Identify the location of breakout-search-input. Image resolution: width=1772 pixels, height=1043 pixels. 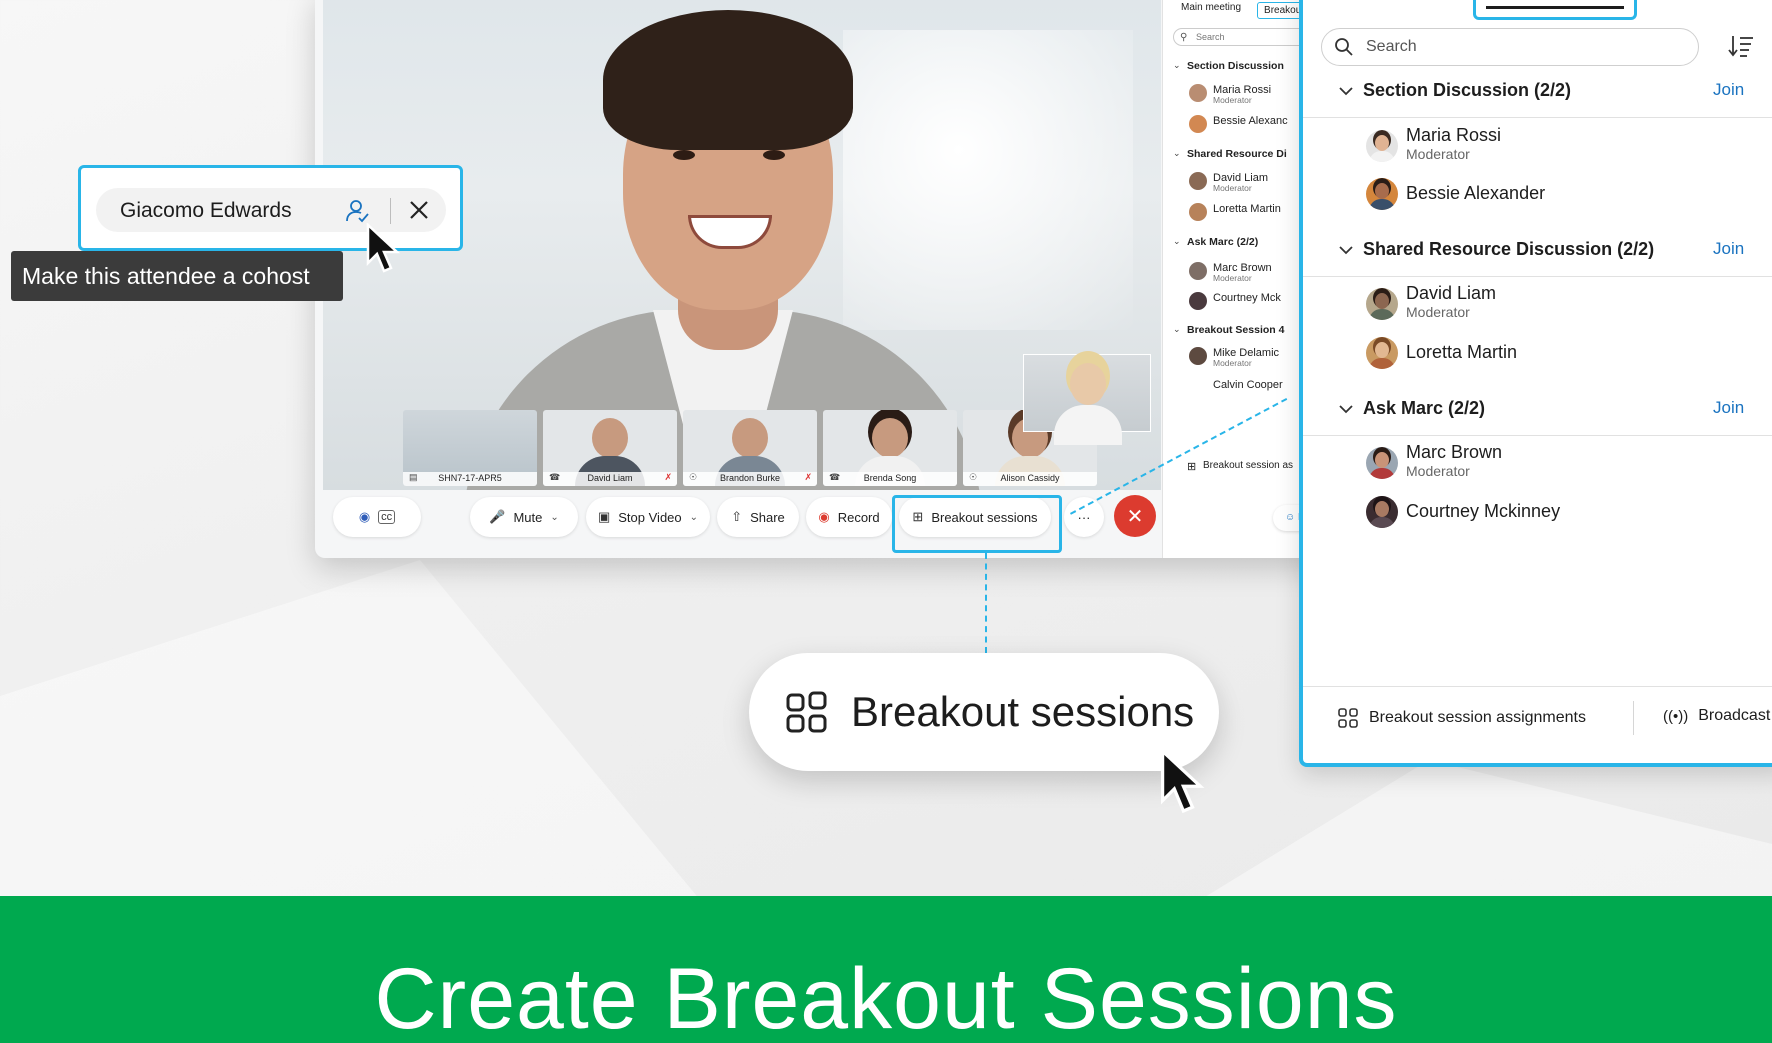
(1510, 47).